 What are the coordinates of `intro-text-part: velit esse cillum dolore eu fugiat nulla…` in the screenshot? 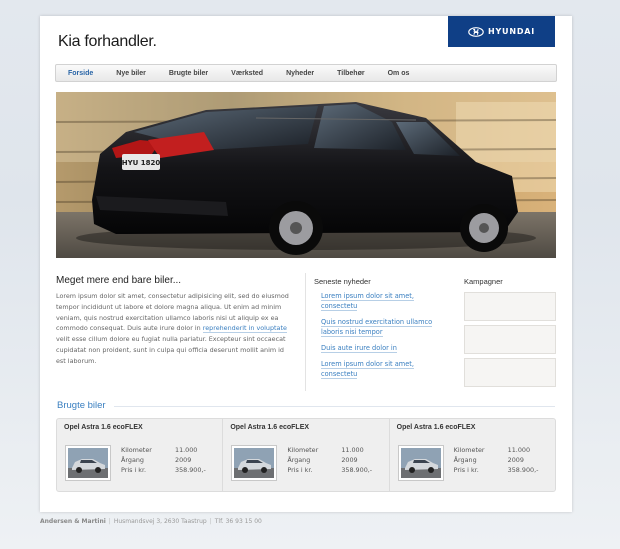 It's located at (171, 350).